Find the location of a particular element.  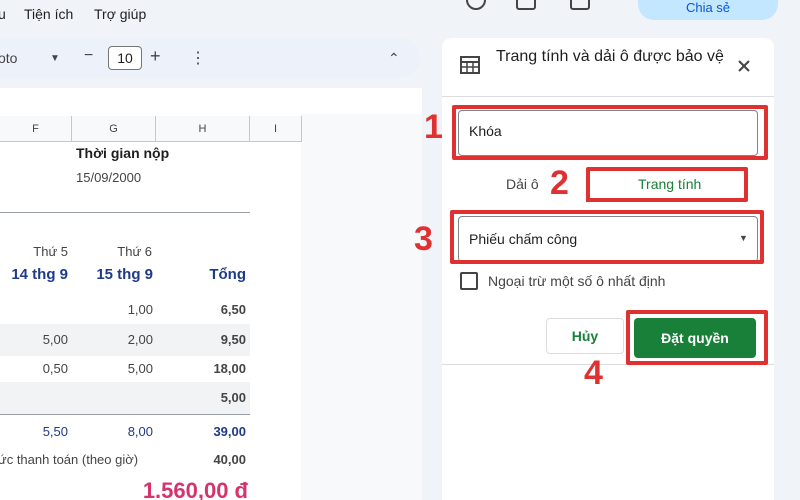

comment-icon is located at coordinates (526, 5).